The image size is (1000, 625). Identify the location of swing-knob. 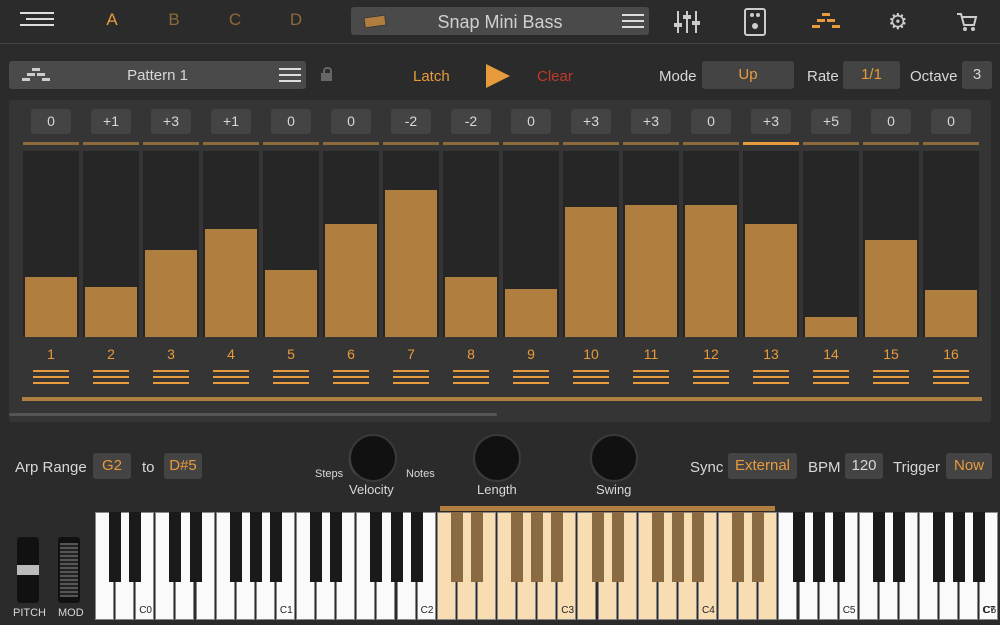
(614, 458).